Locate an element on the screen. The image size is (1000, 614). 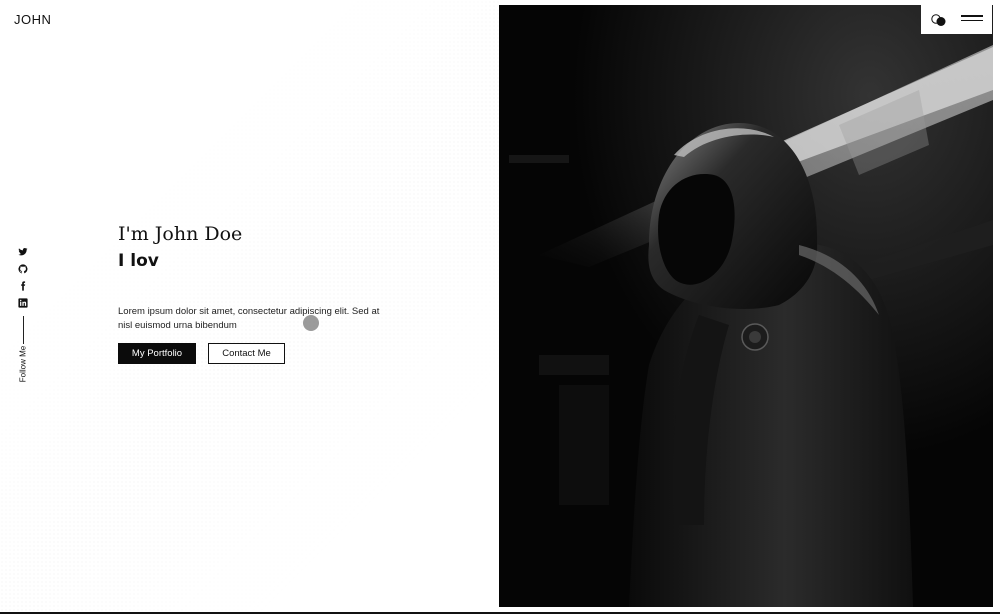
hamburger-menu-icon is located at coordinates (972, 19).